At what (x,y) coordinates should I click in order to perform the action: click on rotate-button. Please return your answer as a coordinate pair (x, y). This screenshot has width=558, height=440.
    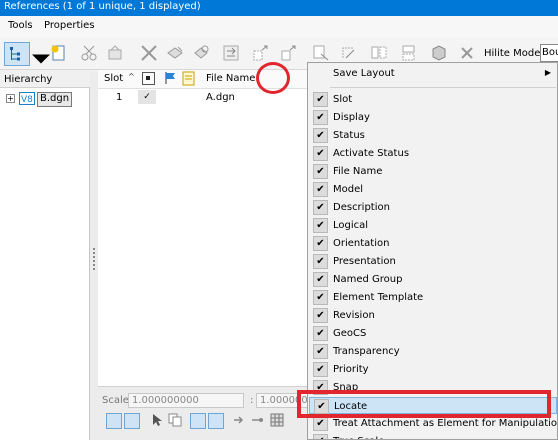
    Looking at the image, I should click on (349, 53).